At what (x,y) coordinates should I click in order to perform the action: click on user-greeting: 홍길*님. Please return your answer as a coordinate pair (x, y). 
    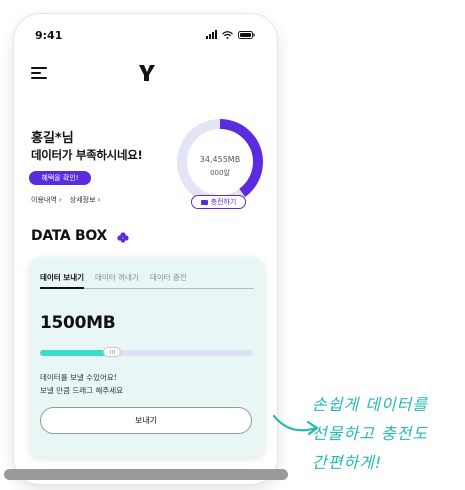
    Looking at the image, I should click on (52, 138).